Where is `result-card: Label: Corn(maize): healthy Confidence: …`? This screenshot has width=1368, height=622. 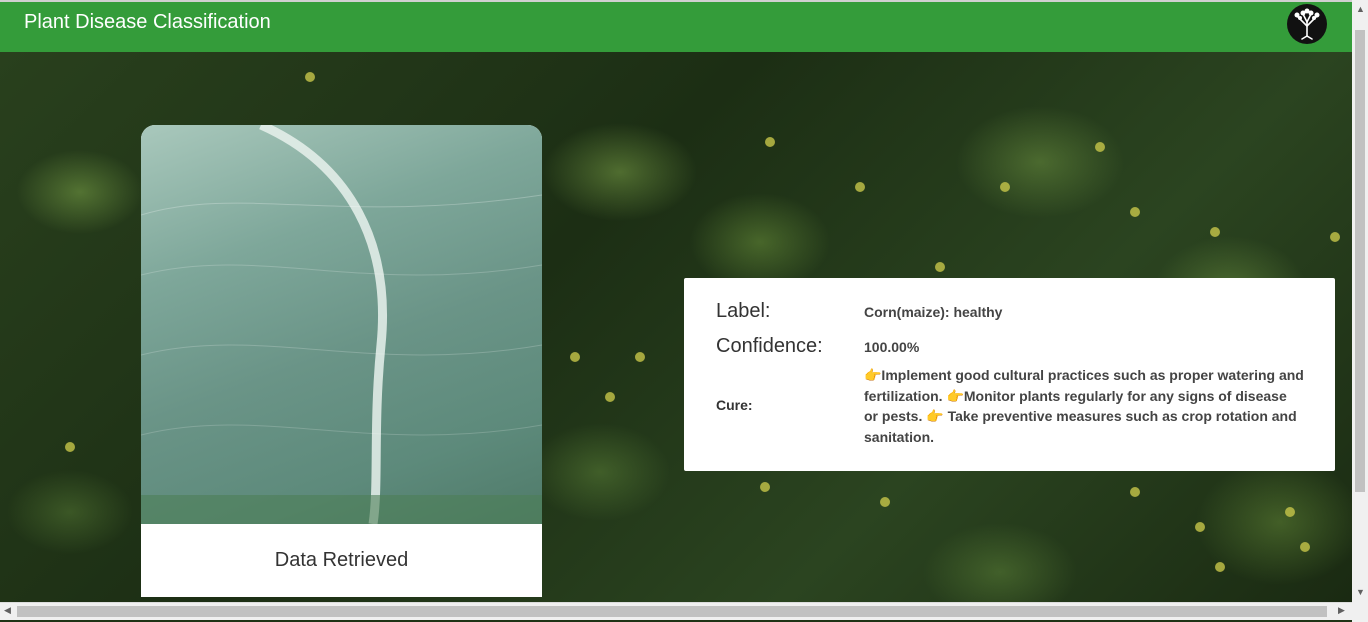 result-card: Label: Corn(maize): healthy Confidence: … is located at coordinates (1009, 374).